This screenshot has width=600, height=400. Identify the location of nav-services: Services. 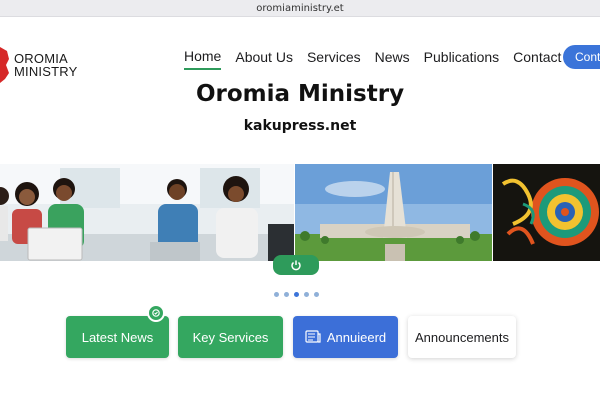
(334, 59).